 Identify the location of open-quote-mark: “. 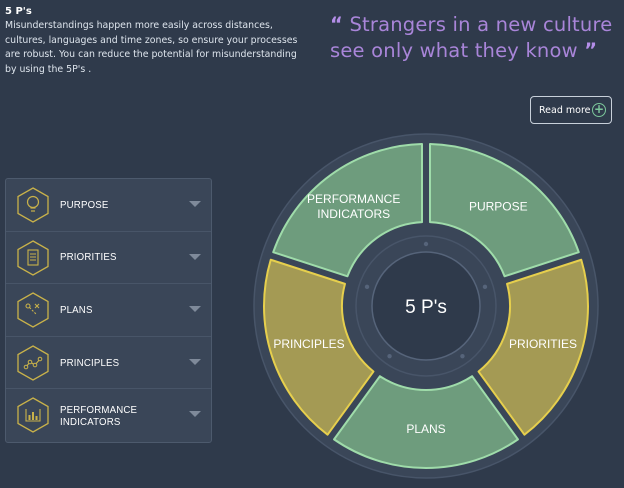
(337, 24).